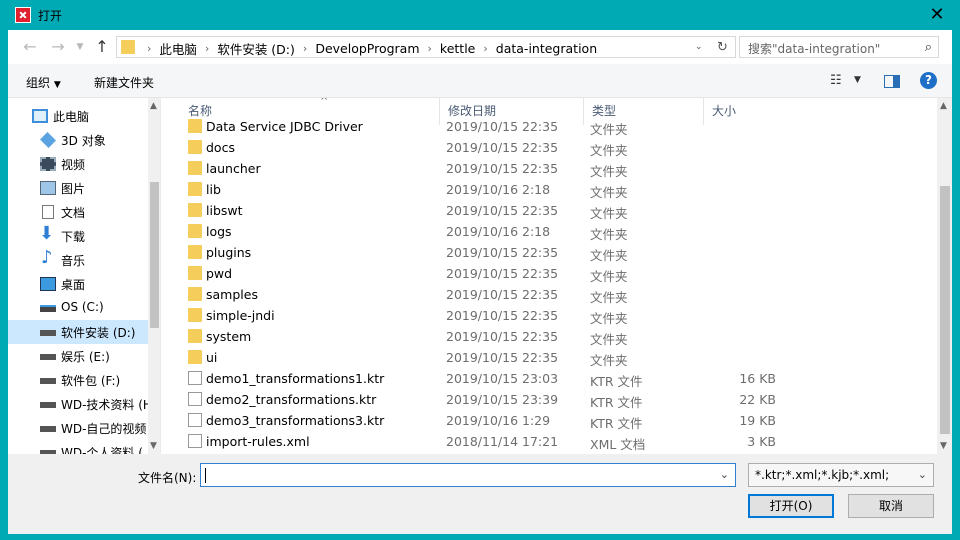 Image resolution: width=960 pixels, height=540 pixels. I want to click on recent-locations-button: ▼, so click(80, 47).